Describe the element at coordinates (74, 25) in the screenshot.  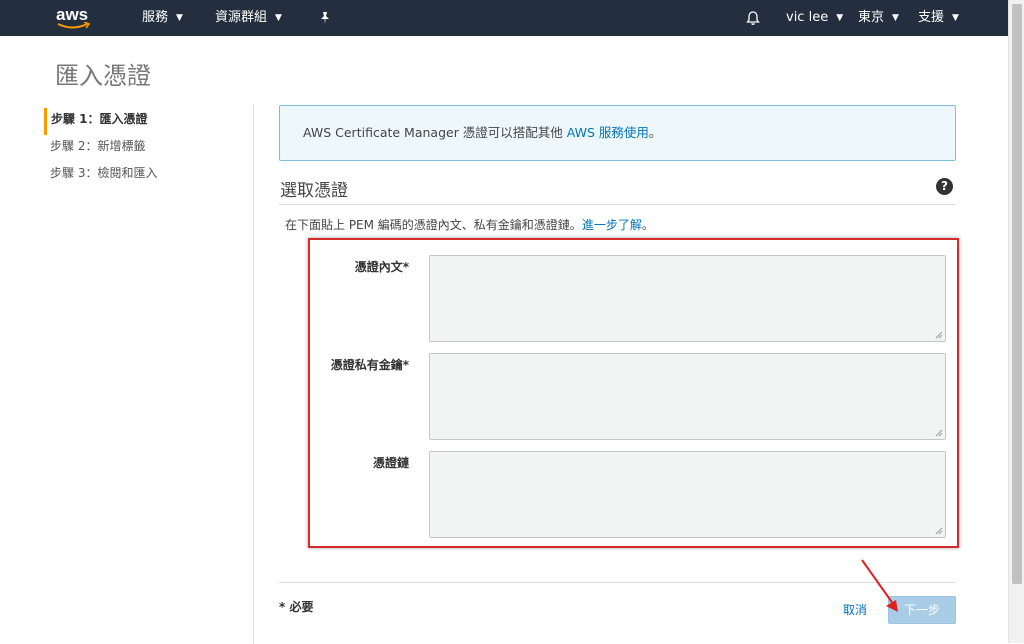
I see `aws-smile-icon` at that location.